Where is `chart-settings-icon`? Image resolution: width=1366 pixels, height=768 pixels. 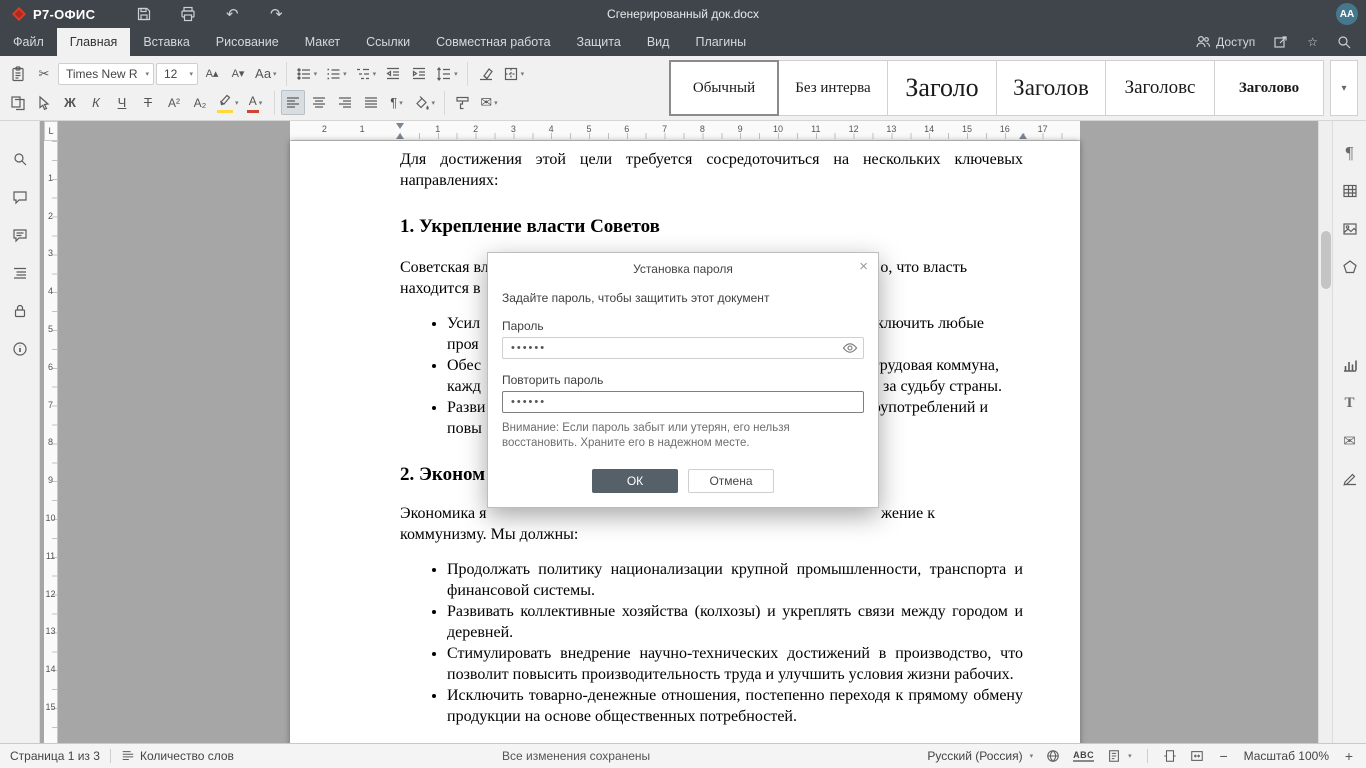 chart-settings-icon is located at coordinates (1350, 365).